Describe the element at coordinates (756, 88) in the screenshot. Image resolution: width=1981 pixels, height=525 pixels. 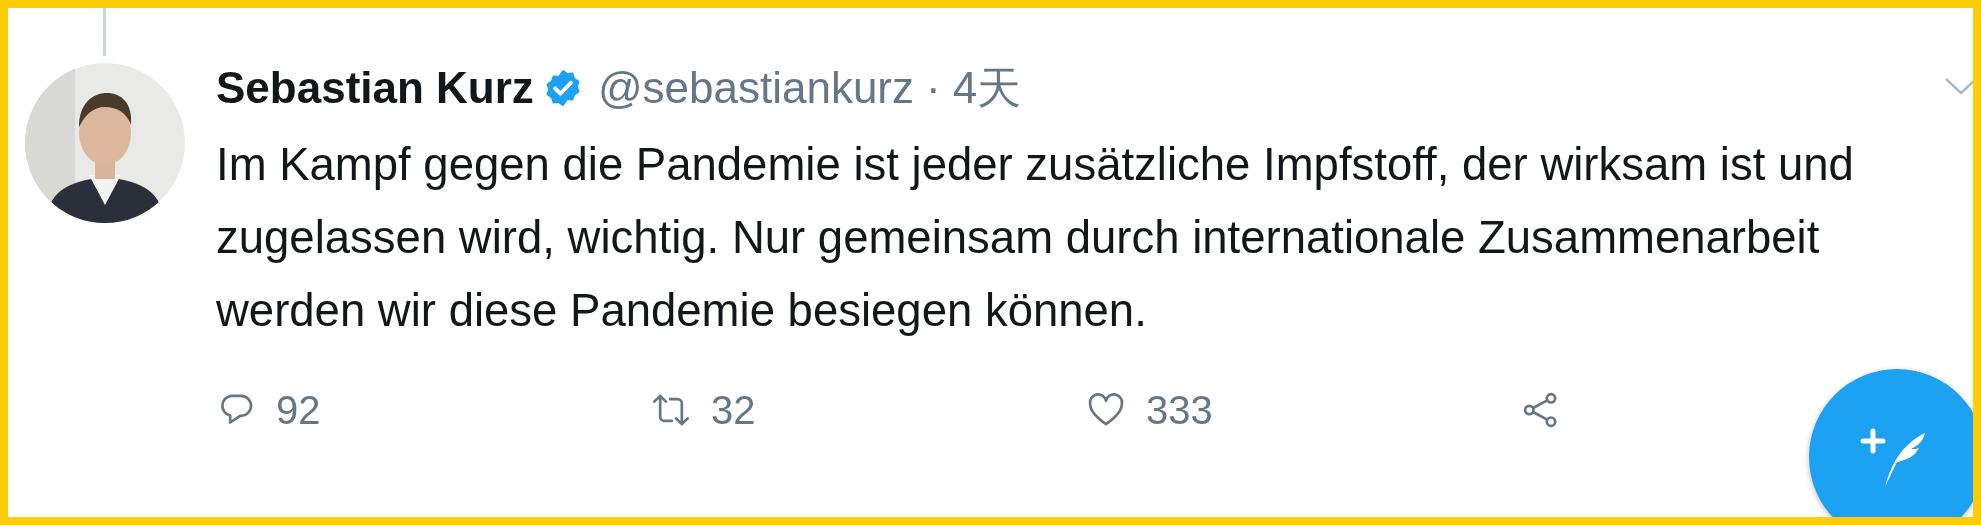
I see `author-handle: @sebastiankurz` at that location.